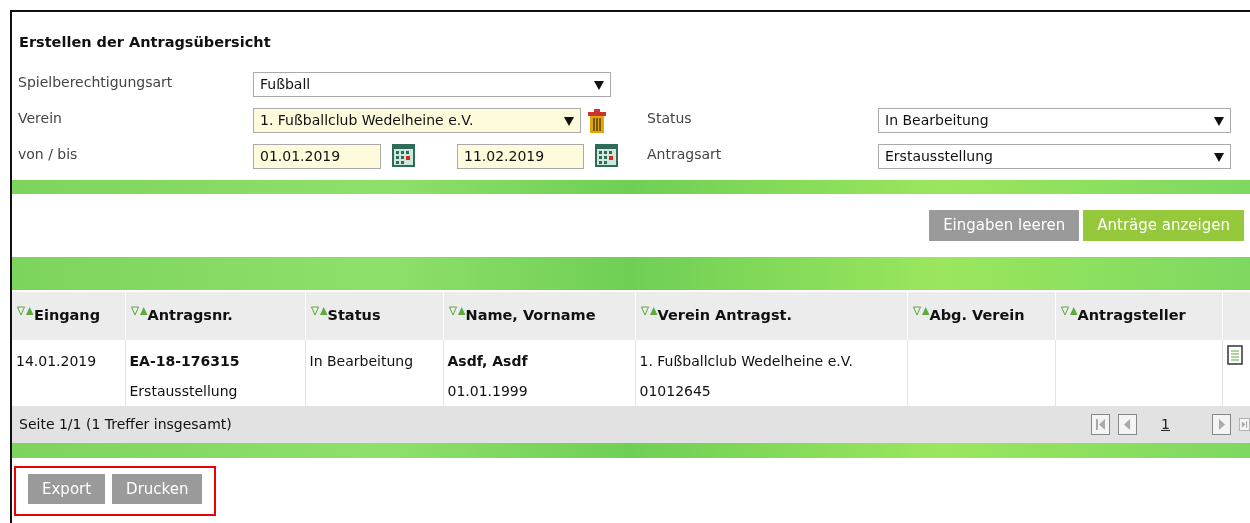 This screenshot has height=523, width=1250. I want to click on field-label: Spielberechtigungsart, so click(95, 82).